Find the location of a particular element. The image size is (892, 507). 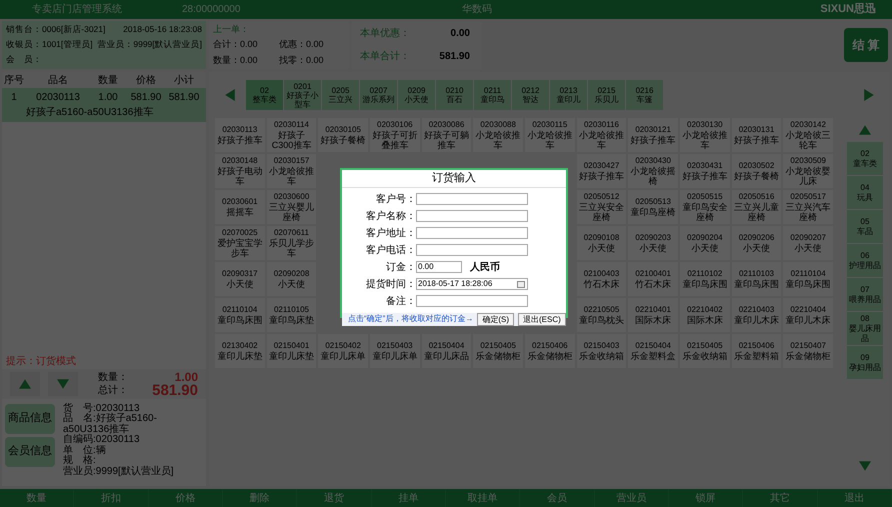

product-tile: 02050516 三立兴儿童座椅 is located at coordinates (757, 207).